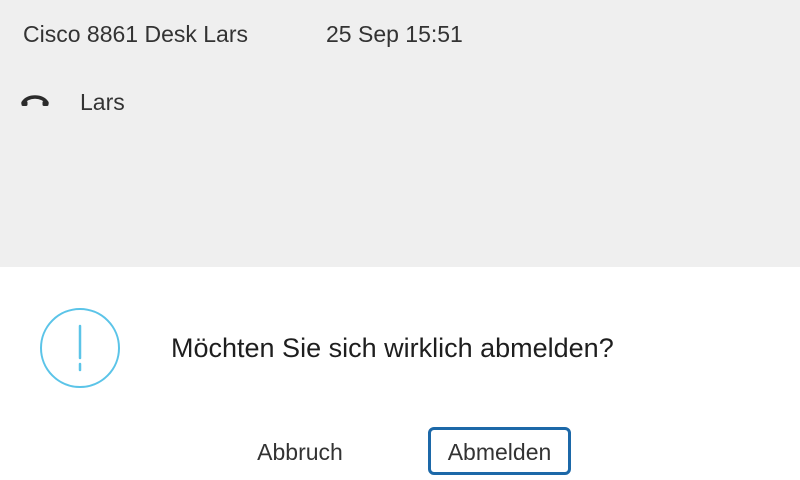 Image resolution: width=800 pixels, height=480 pixels. I want to click on logout-button: Abmelden, so click(499, 451).